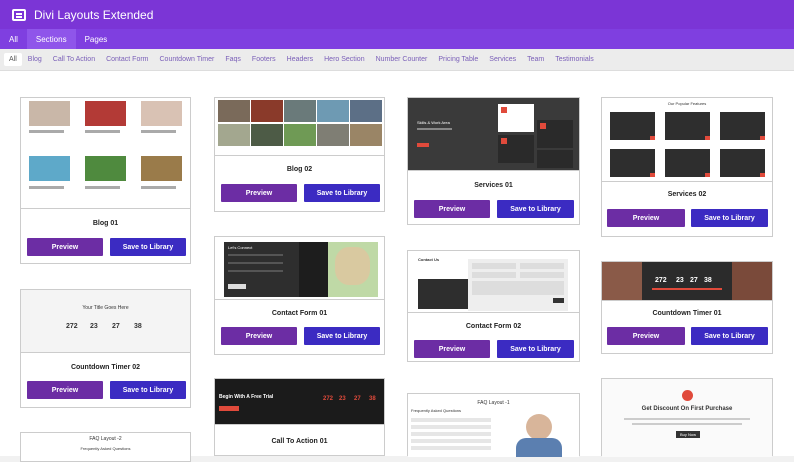 This screenshot has height=462, width=794. Describe the element at coordinates (493, 326) in the screenshot. I see `card-title: Contact Form 02` at that location.